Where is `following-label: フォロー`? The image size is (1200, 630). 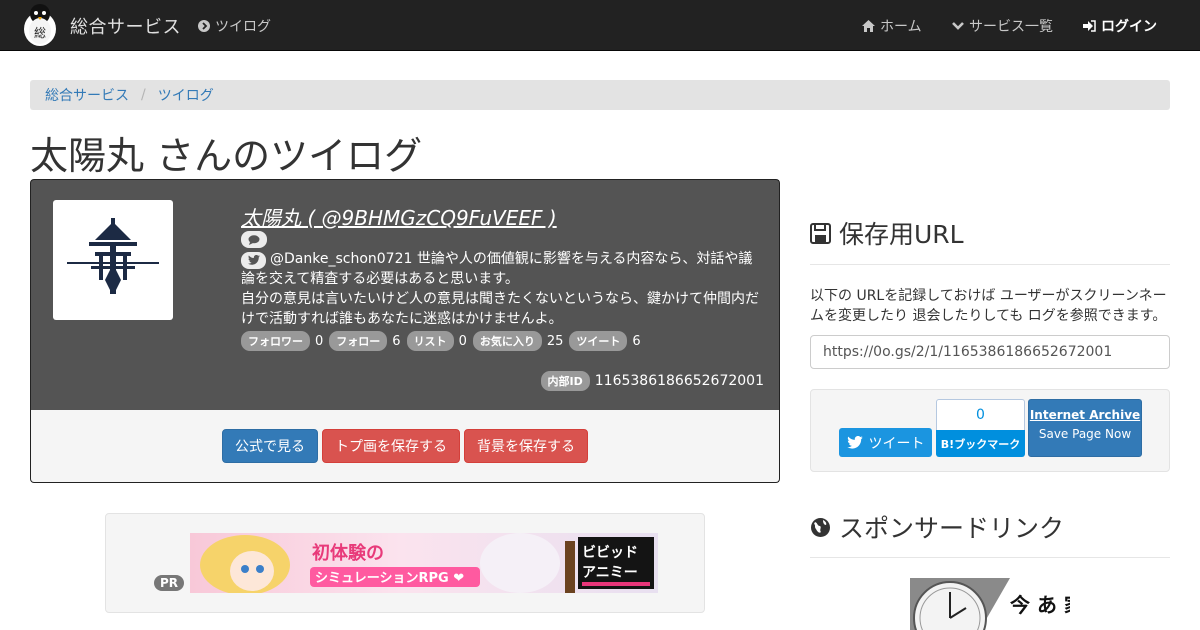 following-label: フォロー is located at coordinates (358, 341).